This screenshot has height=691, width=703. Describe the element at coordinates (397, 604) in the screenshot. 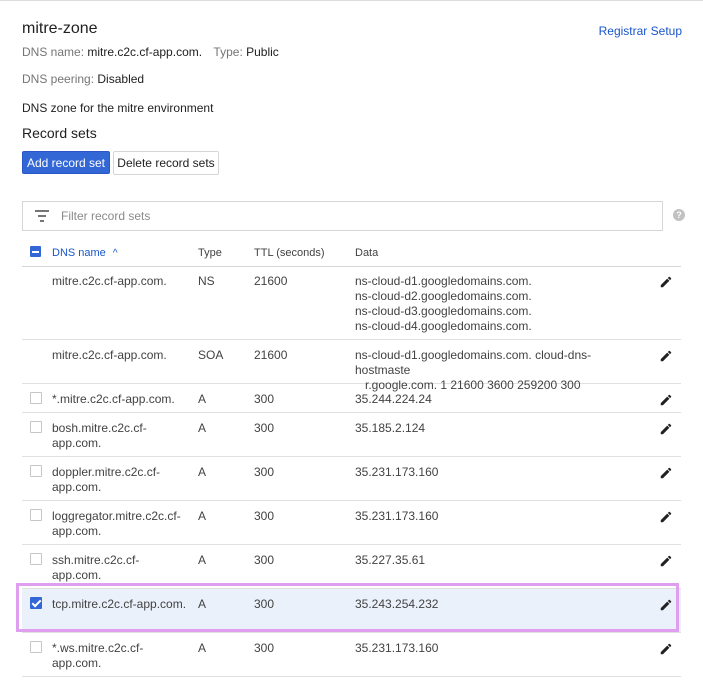

I see `record-data-line: 35.243.254.232` at that location.